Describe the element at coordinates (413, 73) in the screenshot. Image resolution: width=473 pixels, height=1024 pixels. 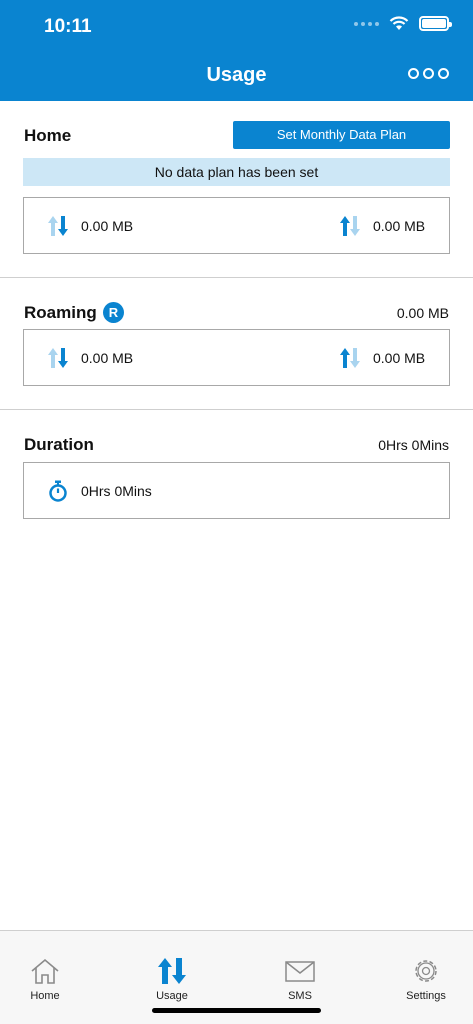
I see `more-icon` at that location.